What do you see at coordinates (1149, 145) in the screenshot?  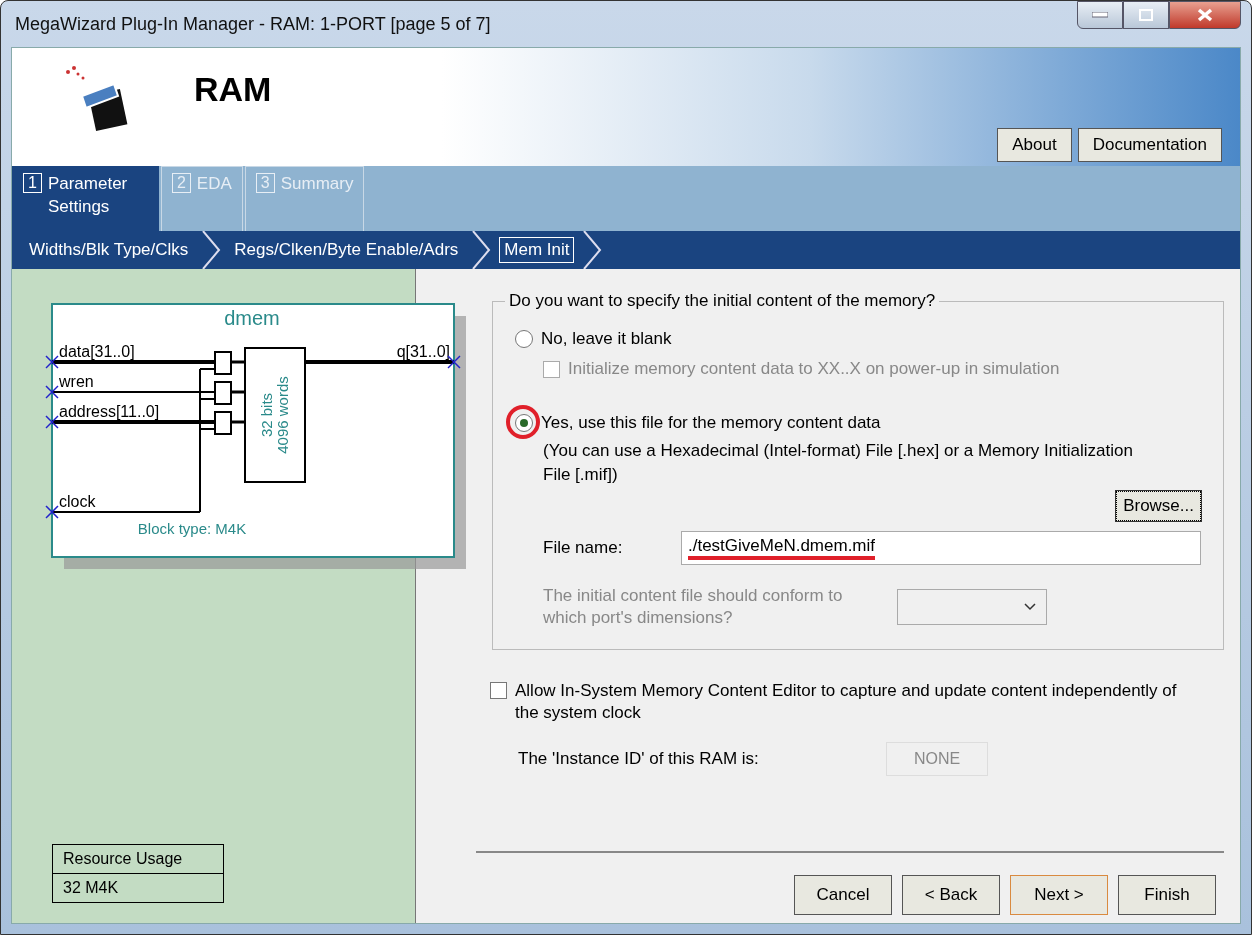 I see `header-button: Documentation` at bounding box center [1149, 145].